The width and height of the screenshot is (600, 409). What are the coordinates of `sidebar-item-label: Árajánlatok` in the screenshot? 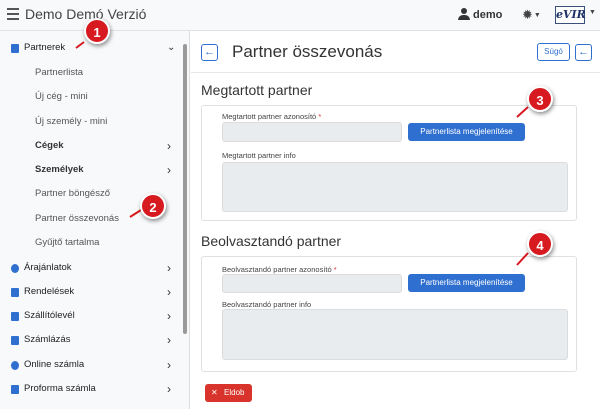 It's located at (48, 267).